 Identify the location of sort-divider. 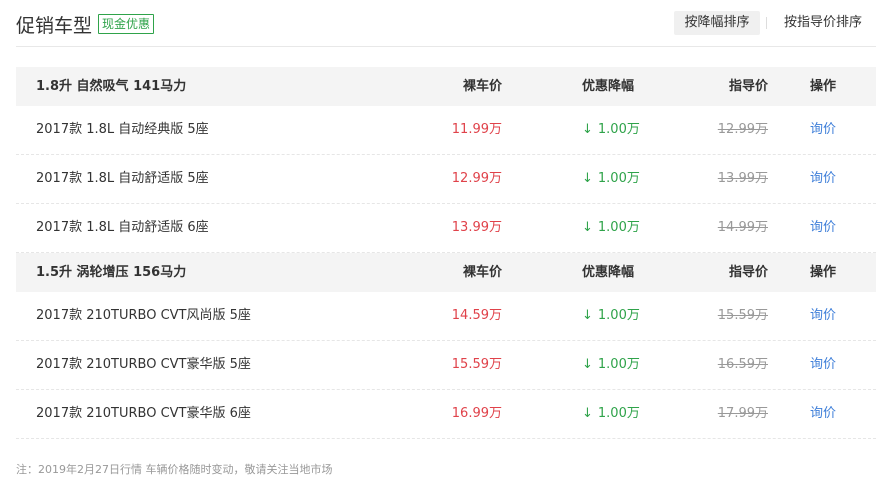
(766, 23).